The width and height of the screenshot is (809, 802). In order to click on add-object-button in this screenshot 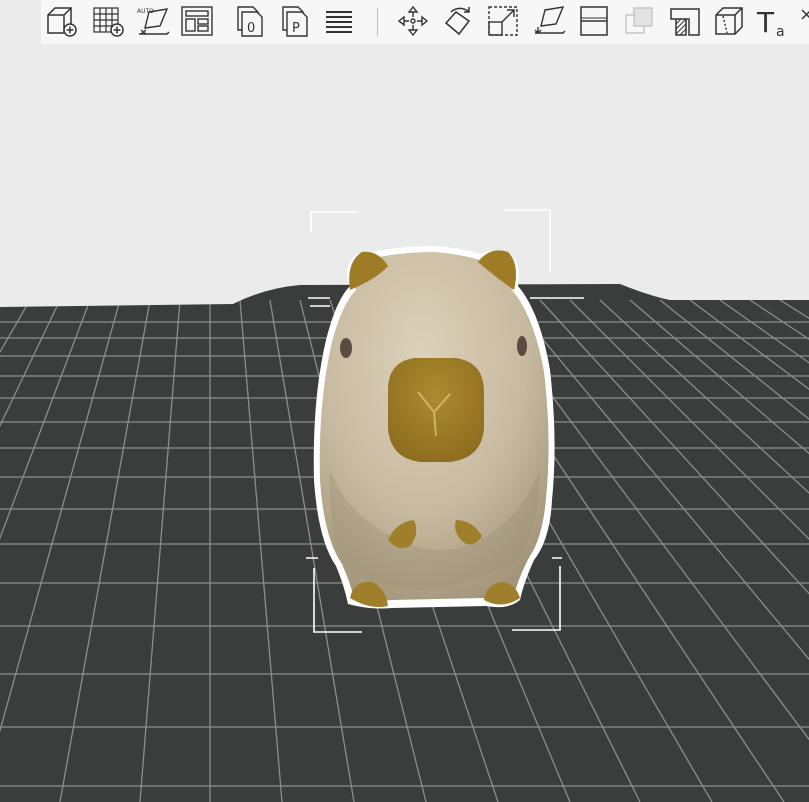, I will do `click(61, 21)`.